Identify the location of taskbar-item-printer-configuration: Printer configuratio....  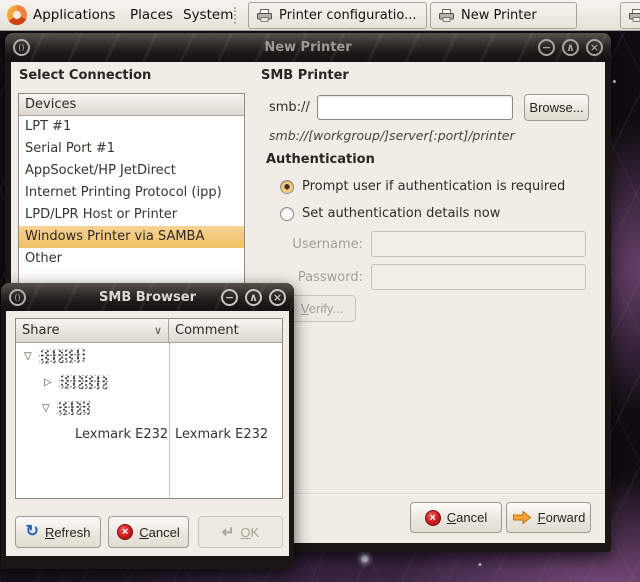
(337, 15).